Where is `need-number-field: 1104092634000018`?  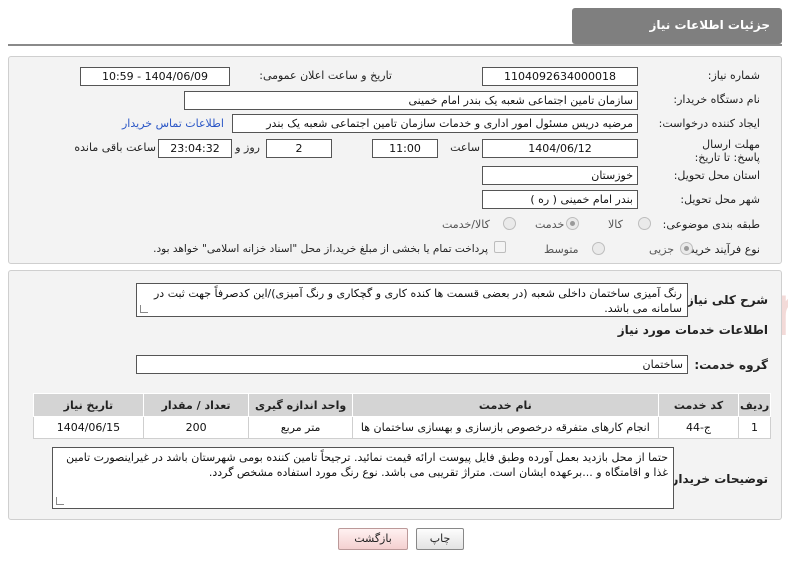 need-number-field: 1104092634000018 is located at coordinates (560, 76).